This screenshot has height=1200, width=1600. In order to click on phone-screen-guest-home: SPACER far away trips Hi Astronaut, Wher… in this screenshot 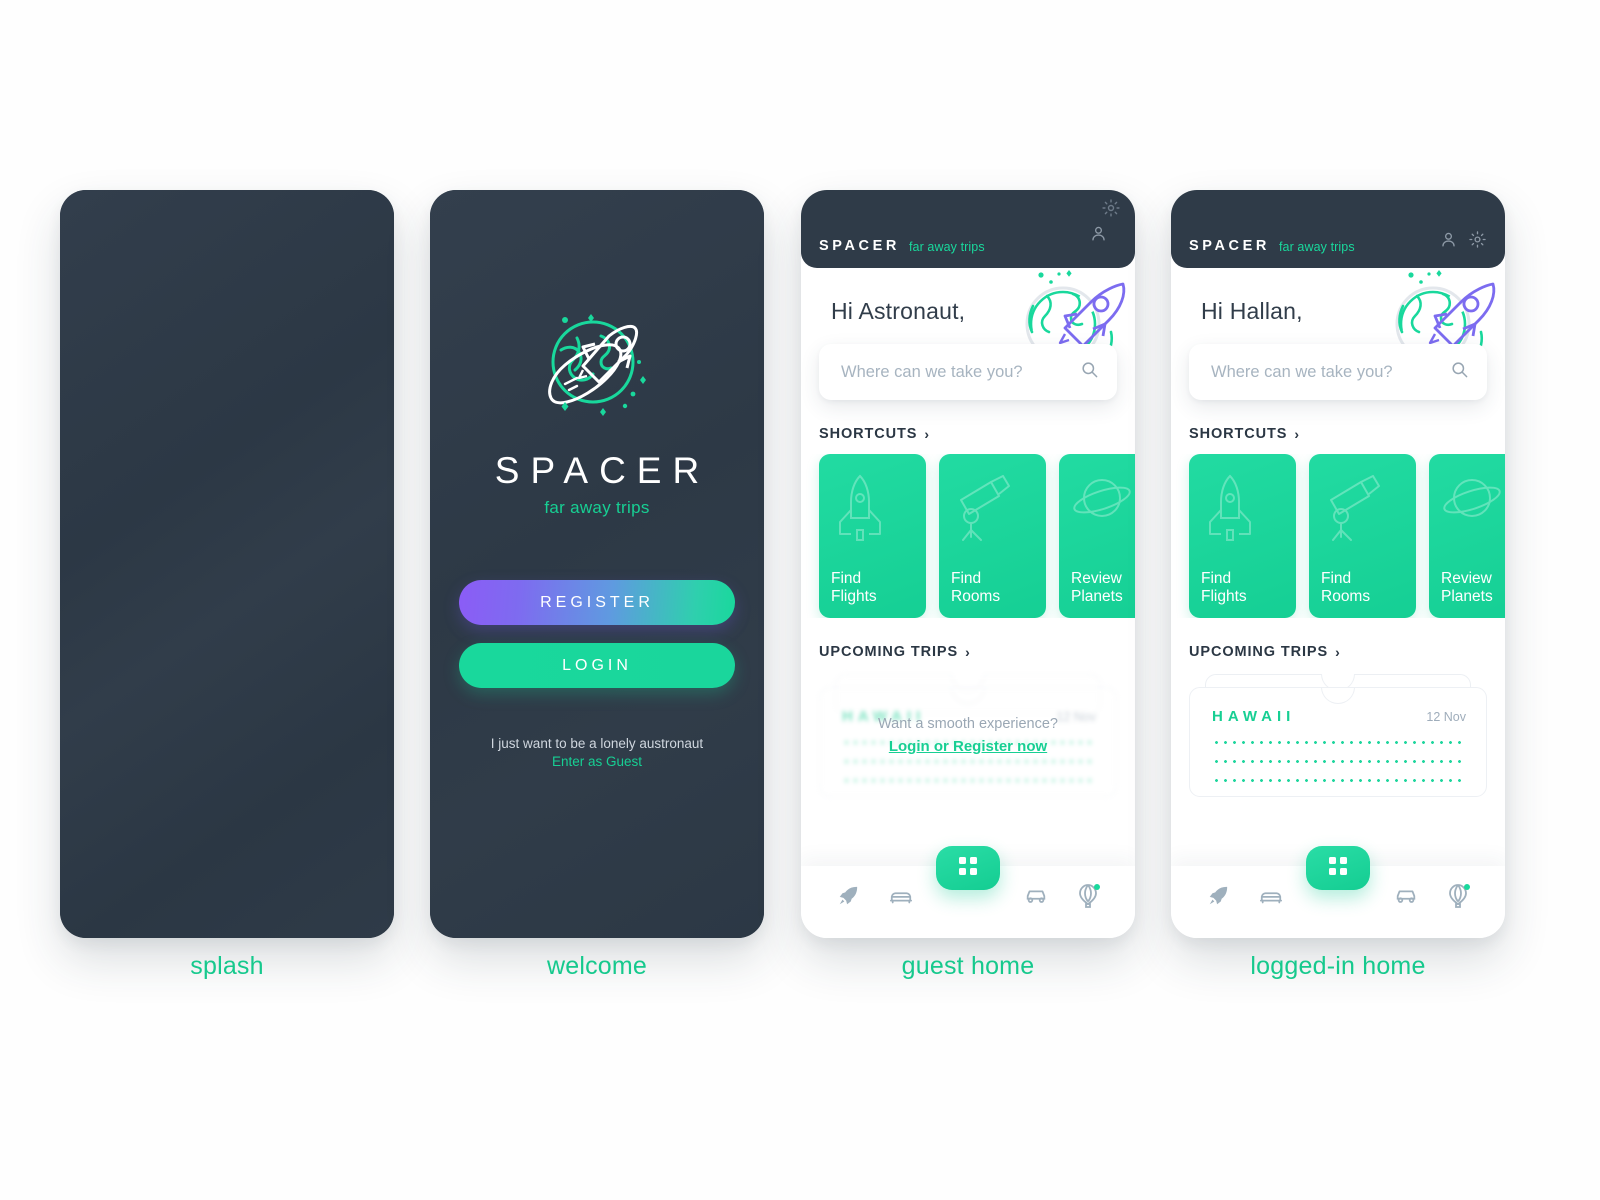, I will do `click(968, 564)`.